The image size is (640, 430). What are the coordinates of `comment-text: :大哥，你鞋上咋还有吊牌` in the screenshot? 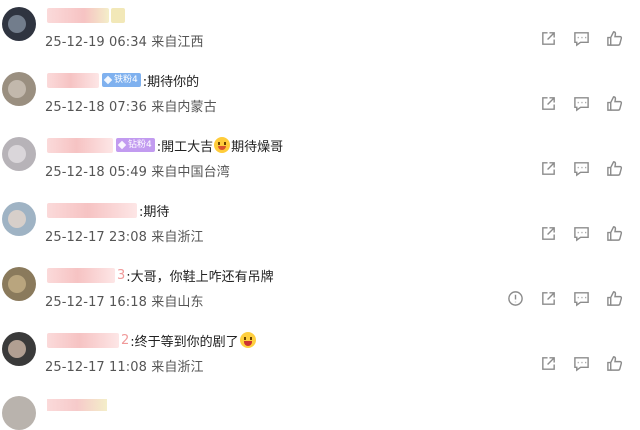 It's located at (200, 277).